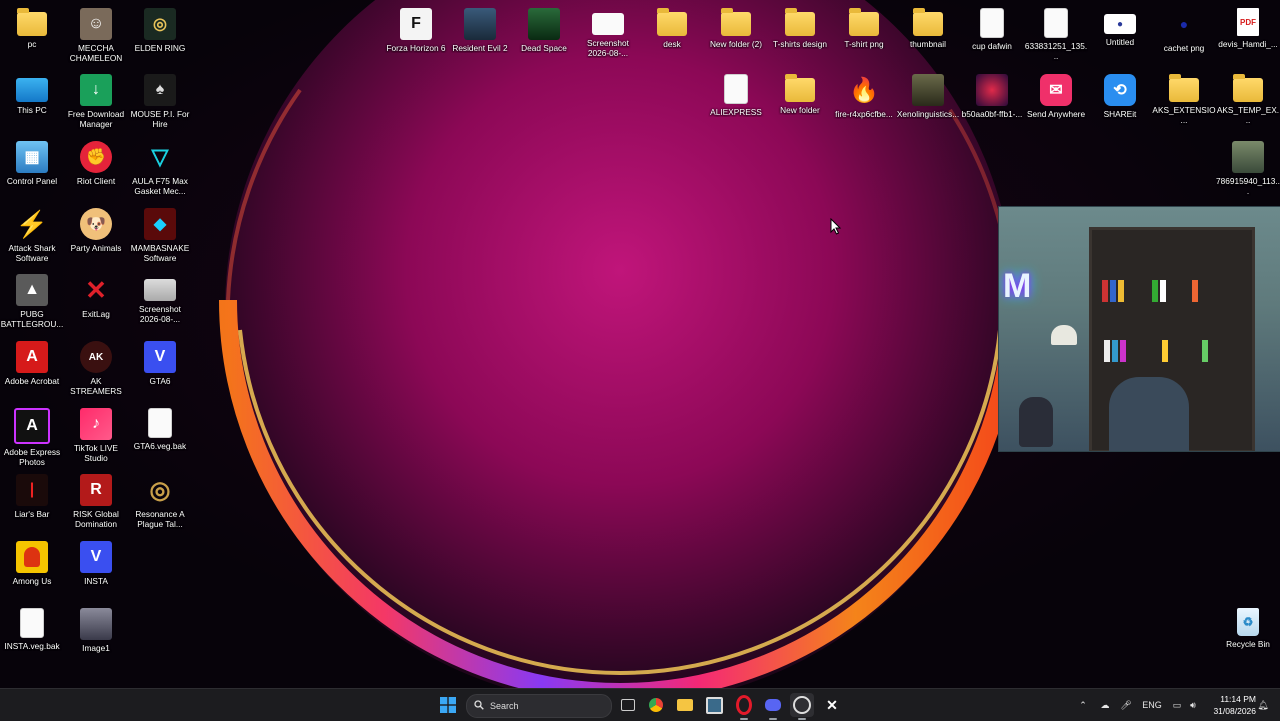  What do you see at coordinates (1193, 705) in the screenshot?
I see `volume-tray-button: 🔊︎` at bounding box center [1193, 705].